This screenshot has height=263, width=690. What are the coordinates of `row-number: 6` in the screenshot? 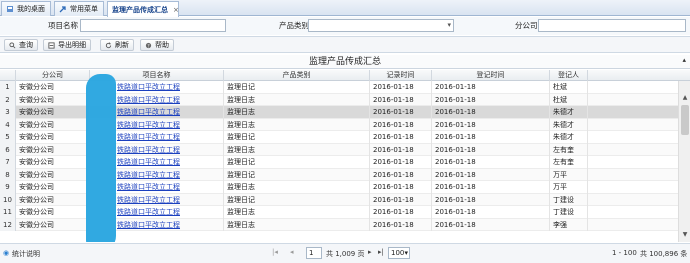 It's located at (8, 149).